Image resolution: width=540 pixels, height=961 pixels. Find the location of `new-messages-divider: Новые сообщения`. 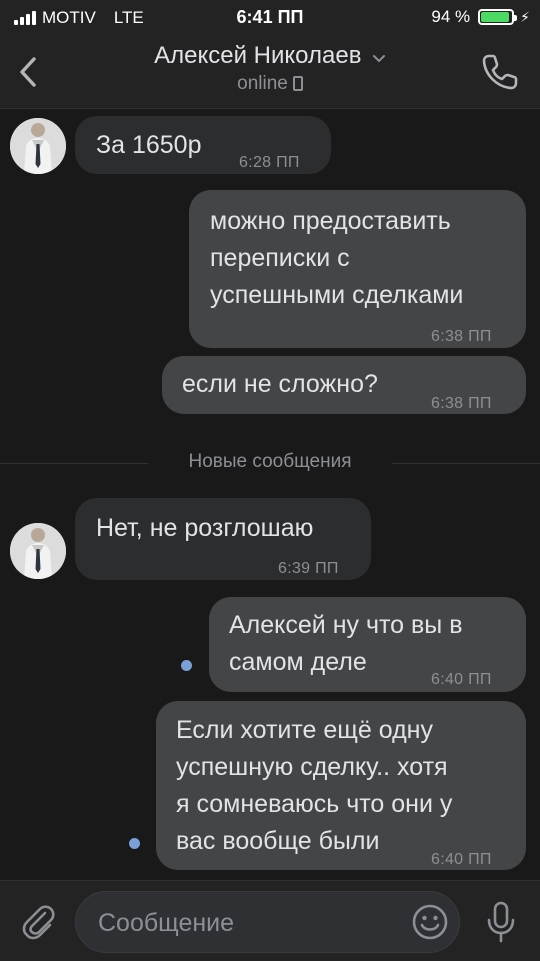

new-messages-divider: Новые сообщения is located at coordinates (270, 472).